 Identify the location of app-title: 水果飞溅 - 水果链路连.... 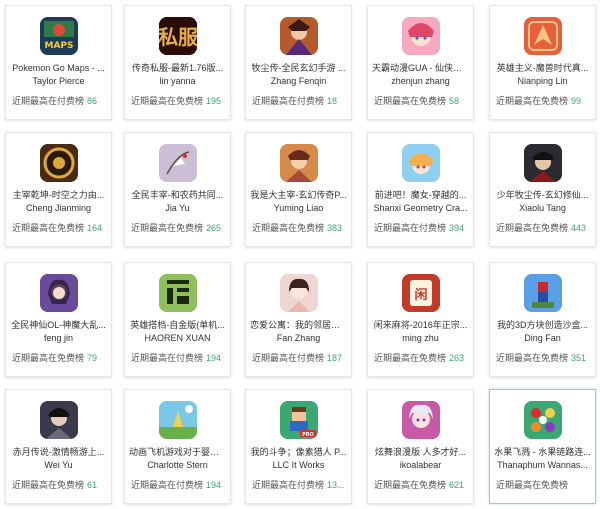
(542, 452).